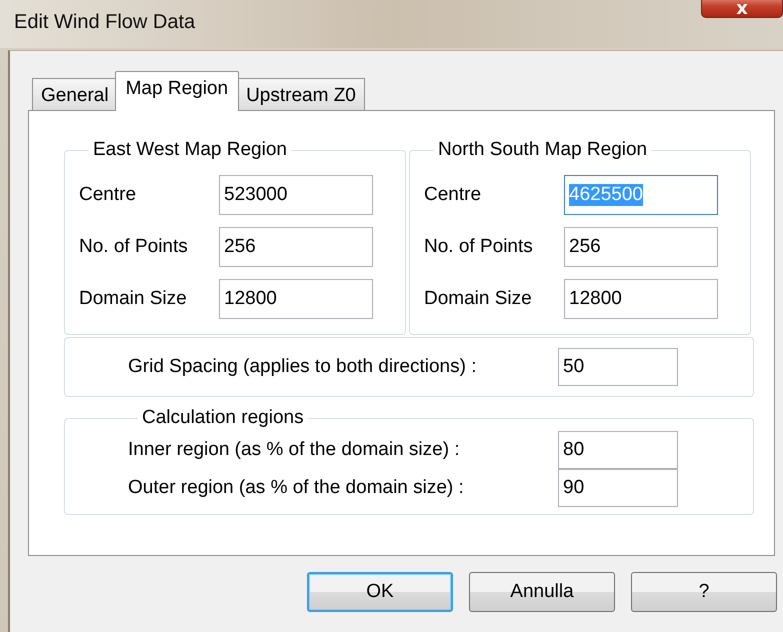 Image resolution: width=783 pixels, height=632 pixels. What do you see at coordinates (303, 367) in the screenshot?
I see `field-label: Grid Spacing (applies to both directions) :` at bounding box center [303, 367].